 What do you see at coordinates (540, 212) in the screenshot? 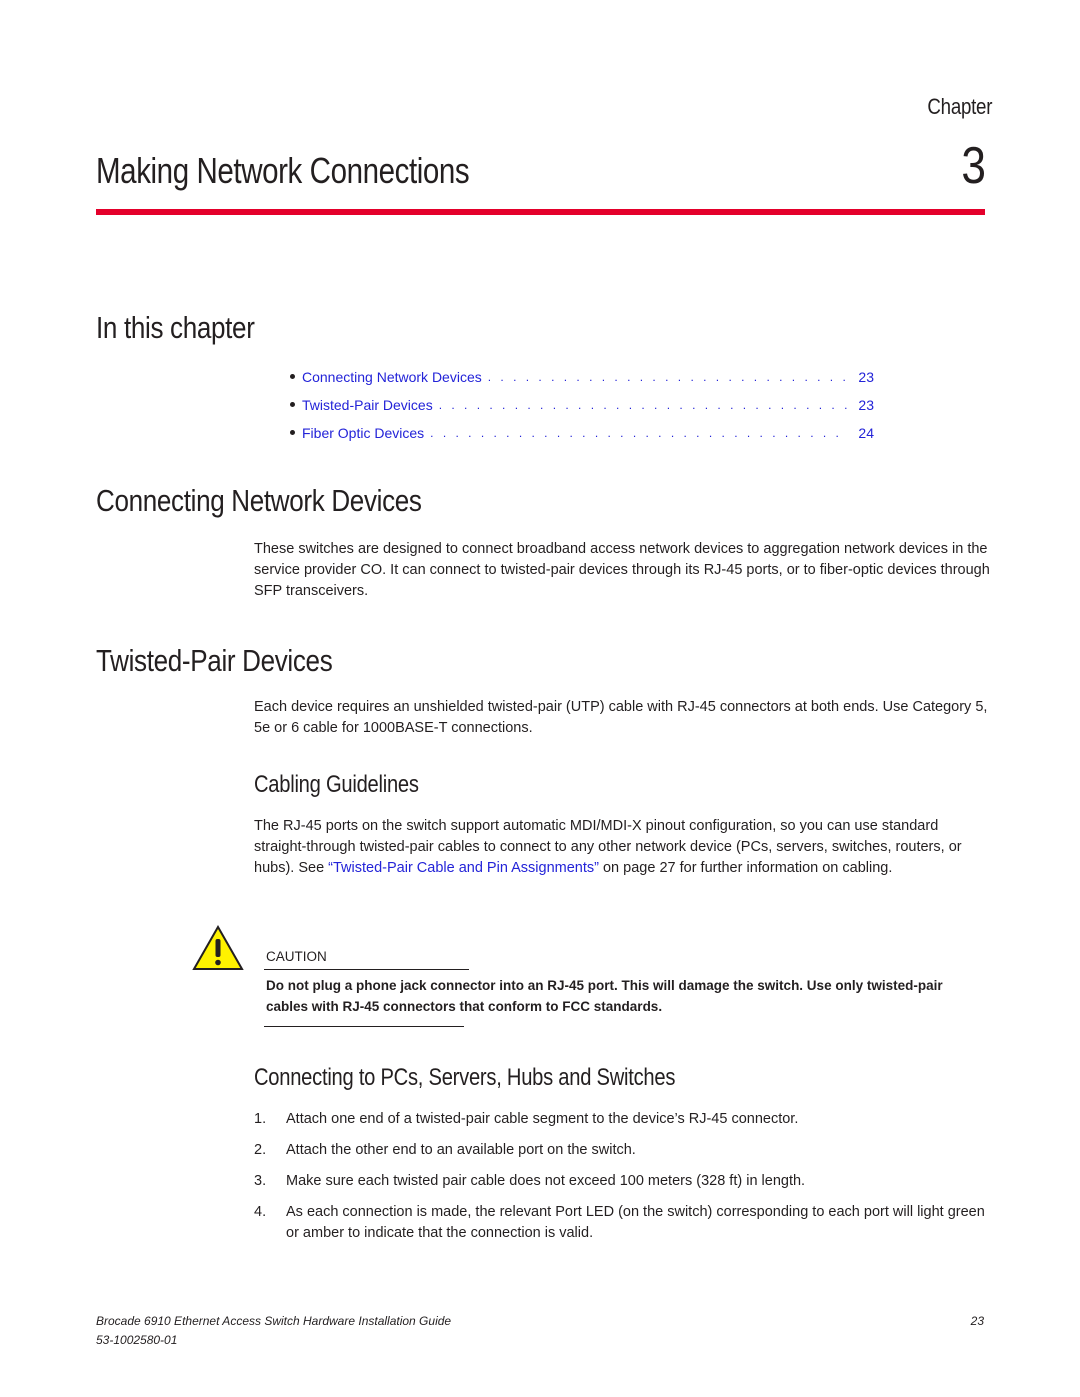
I see `chapter-rule` at bounding box center [540, 212].